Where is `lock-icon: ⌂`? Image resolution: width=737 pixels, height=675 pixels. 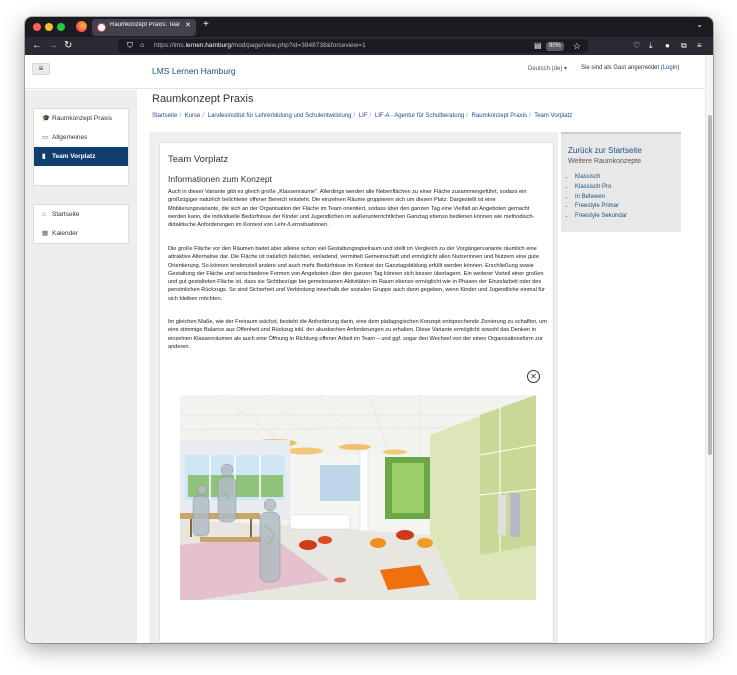 lock-icon: ⌂ is located at coordinates (142, 46).